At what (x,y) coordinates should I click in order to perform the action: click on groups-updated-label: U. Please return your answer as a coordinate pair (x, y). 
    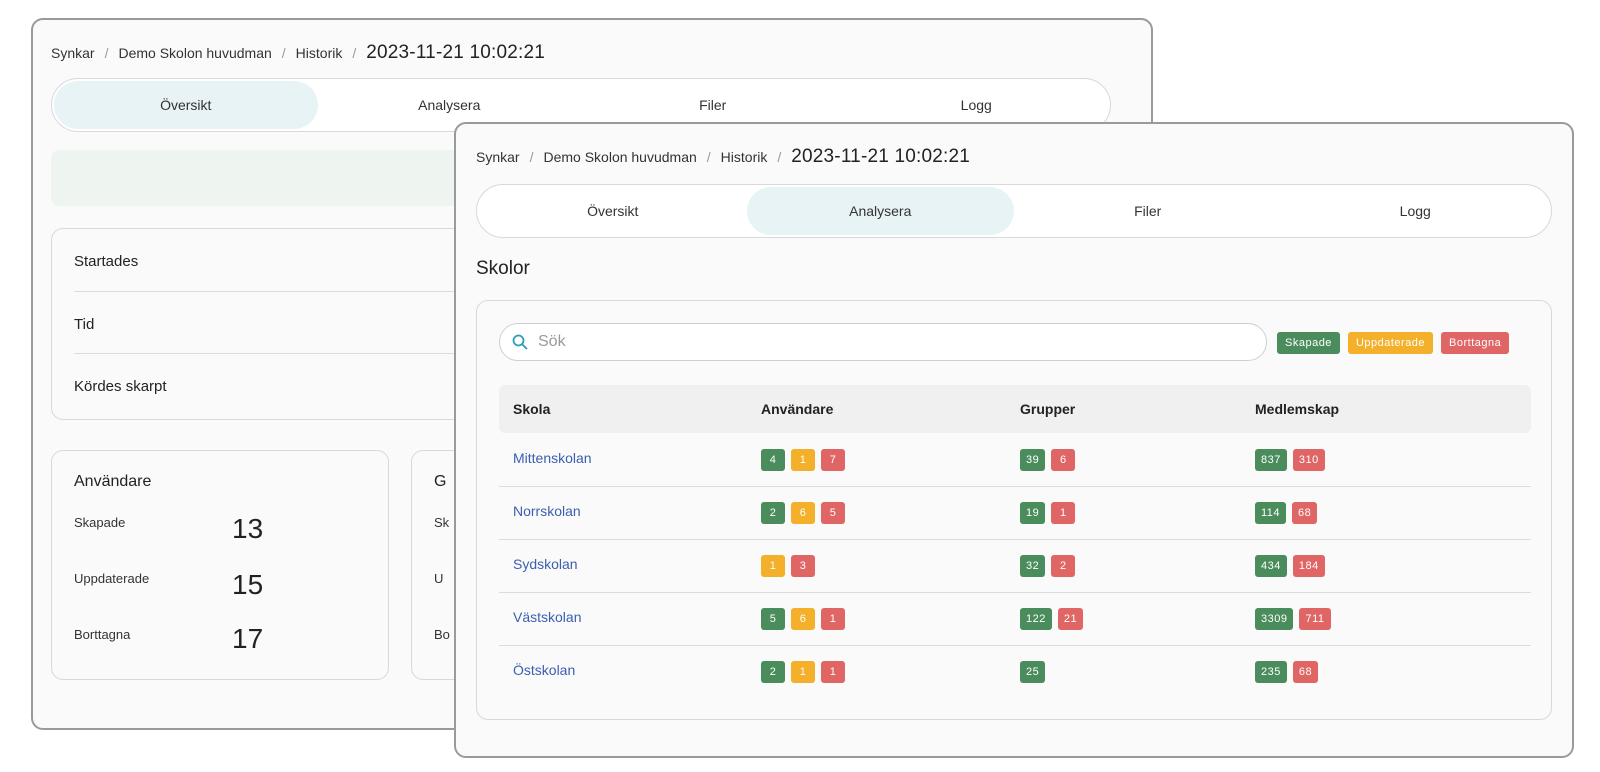
    Looking at the image, I should click on (439, 578).